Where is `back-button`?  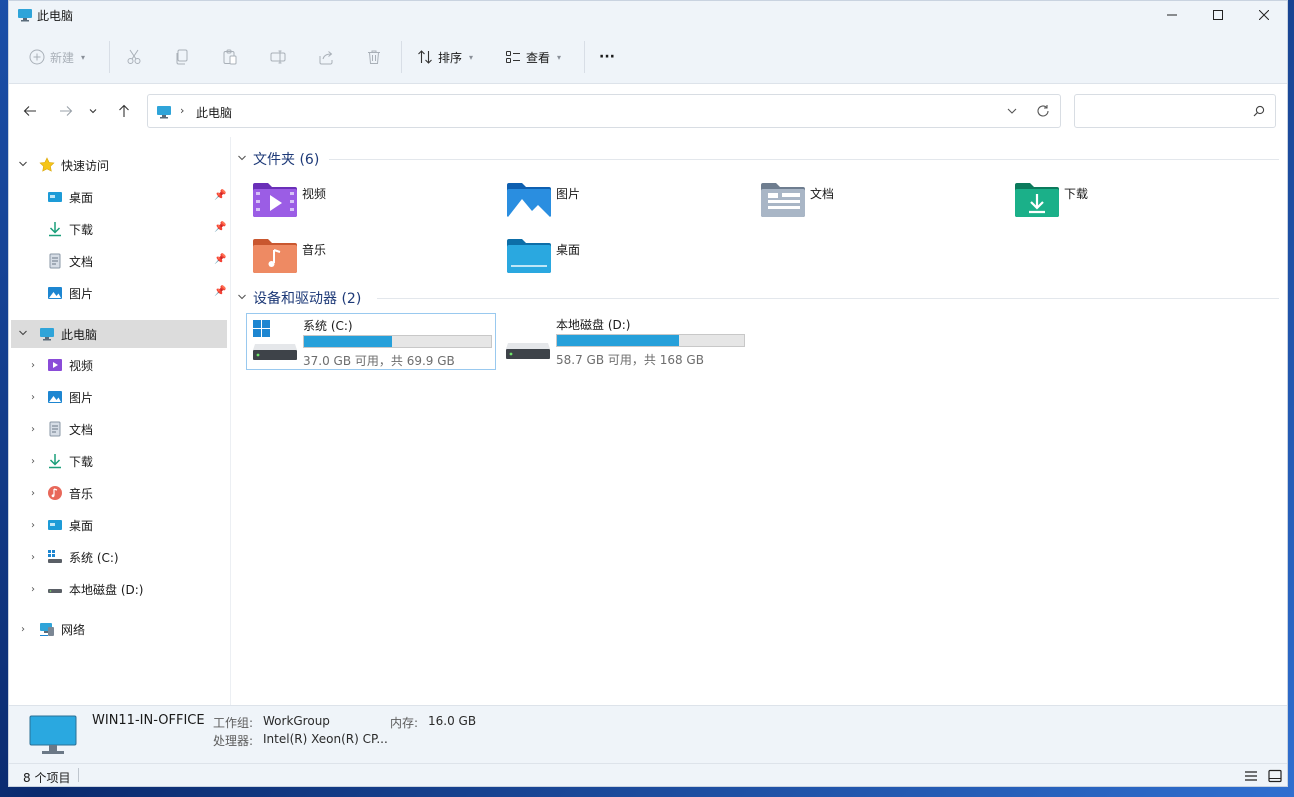
back-button is located at coordinates (30, 111).